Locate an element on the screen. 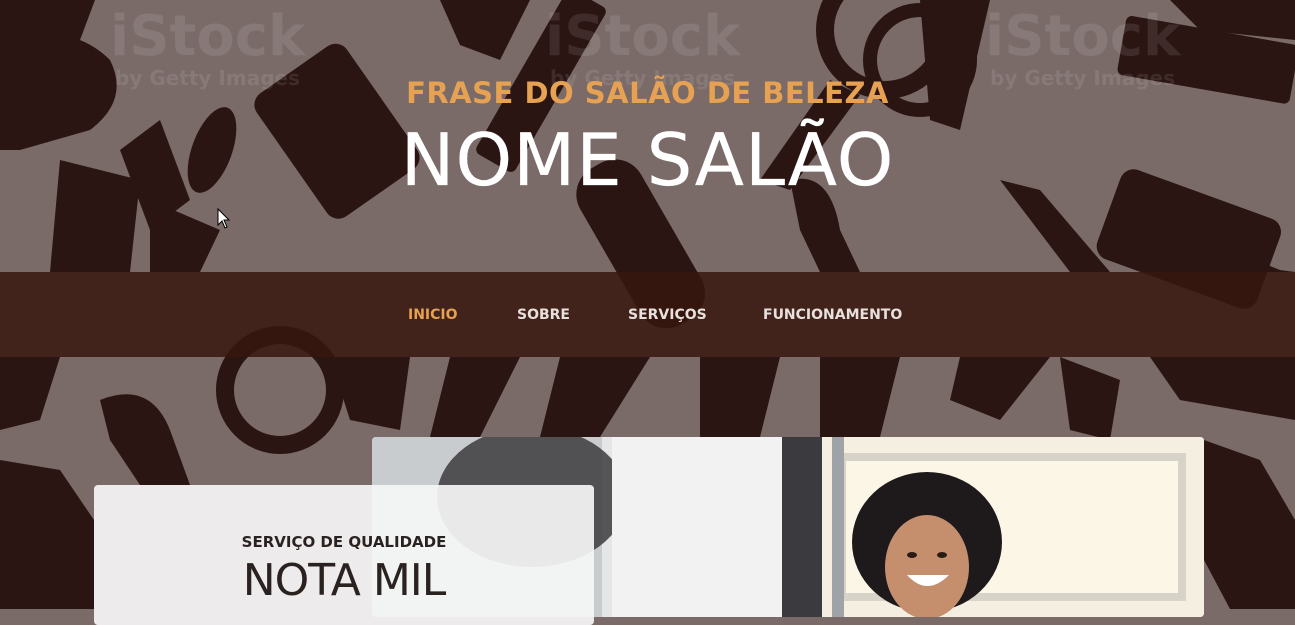 The image size is (1295, 625). card-title: NOTA MIL is located at coordinates (344, 580).